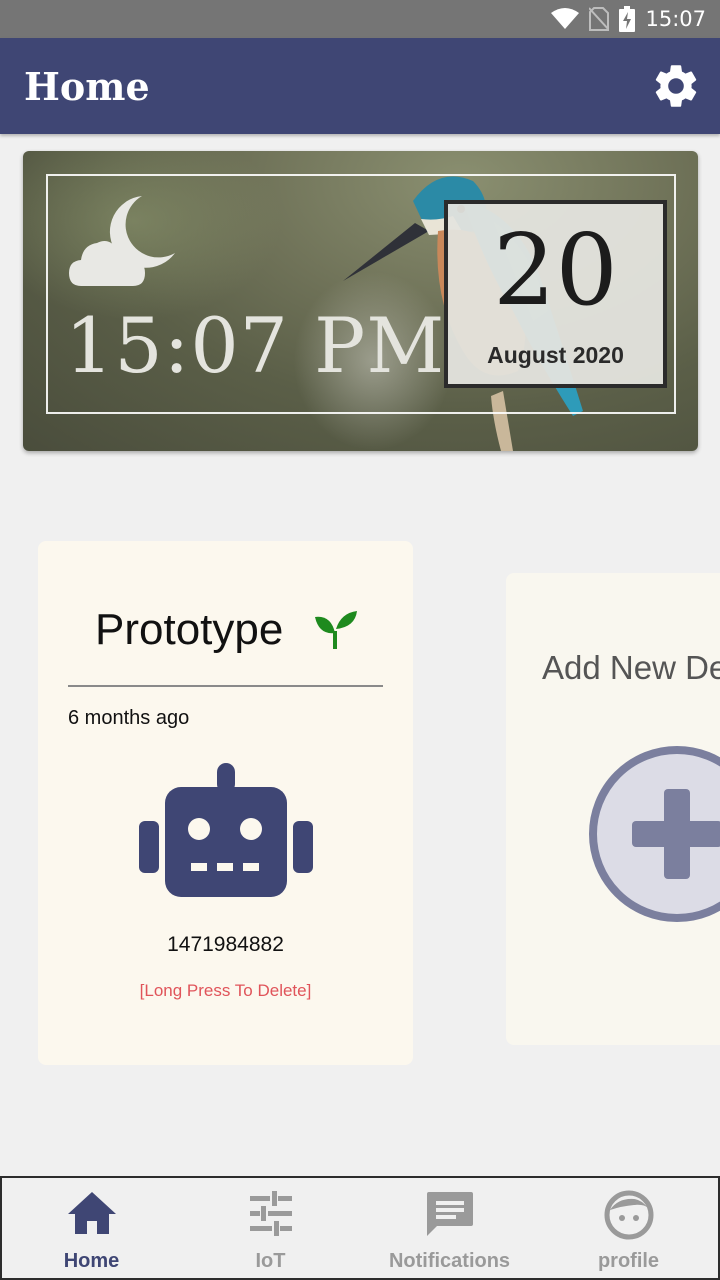  What do you see at coordinates (87, 86) in the screenshot?
I see `page-title: Home` at bounding box center [87, 86].